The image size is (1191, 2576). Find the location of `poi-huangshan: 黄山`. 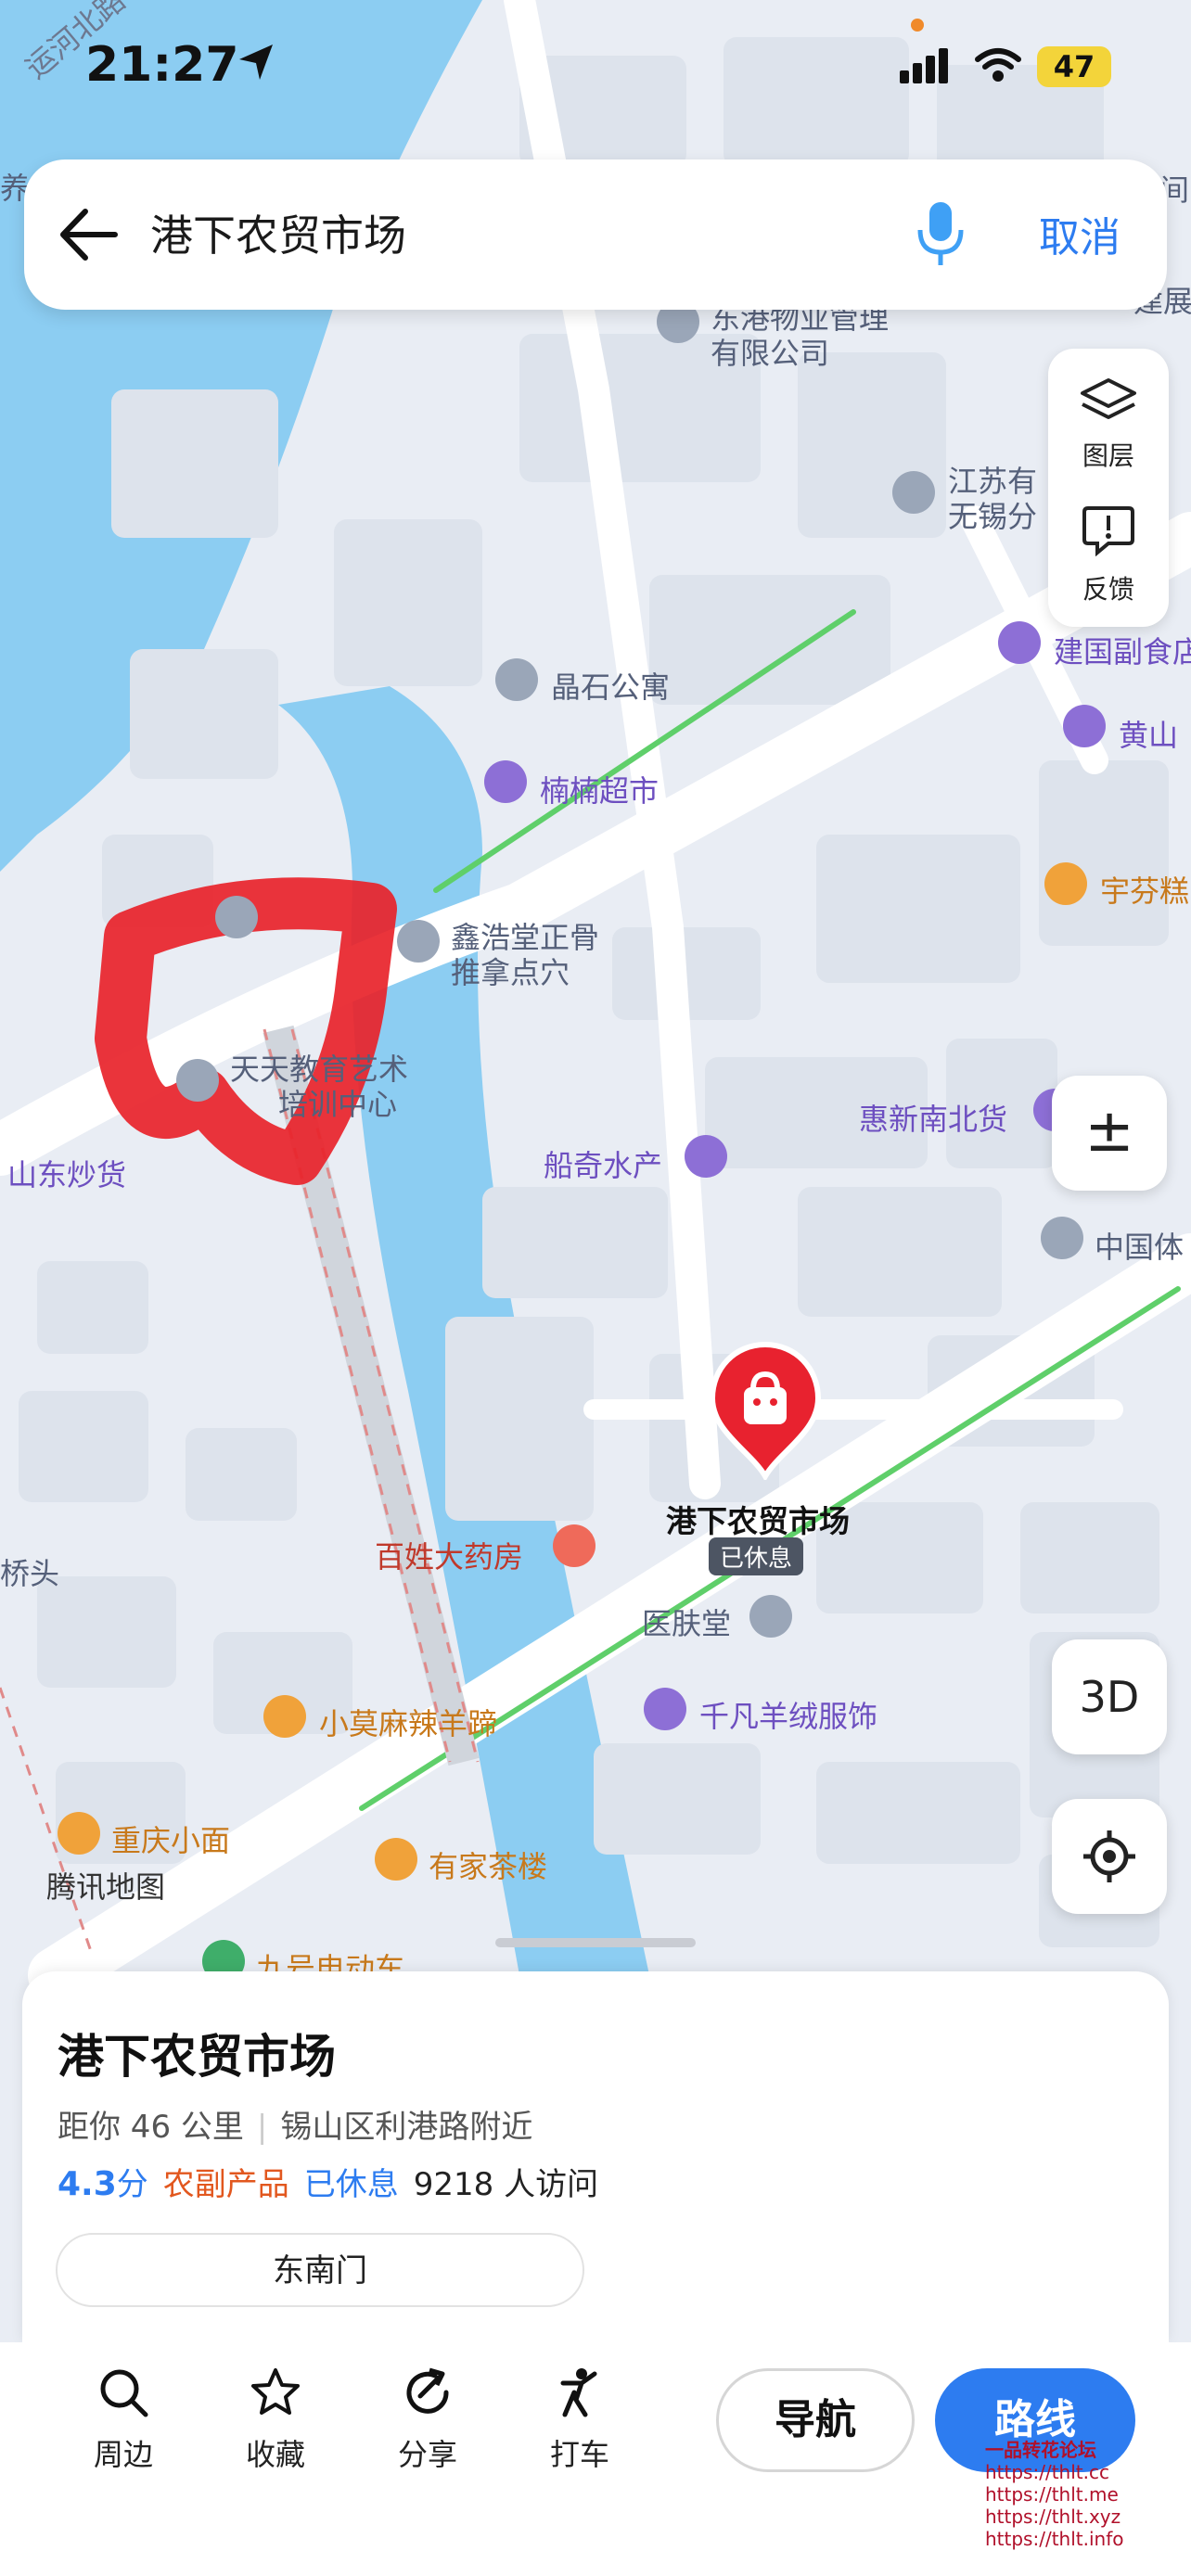

poi-huangshan: 黄山 is located at coordinates (1148, 733).